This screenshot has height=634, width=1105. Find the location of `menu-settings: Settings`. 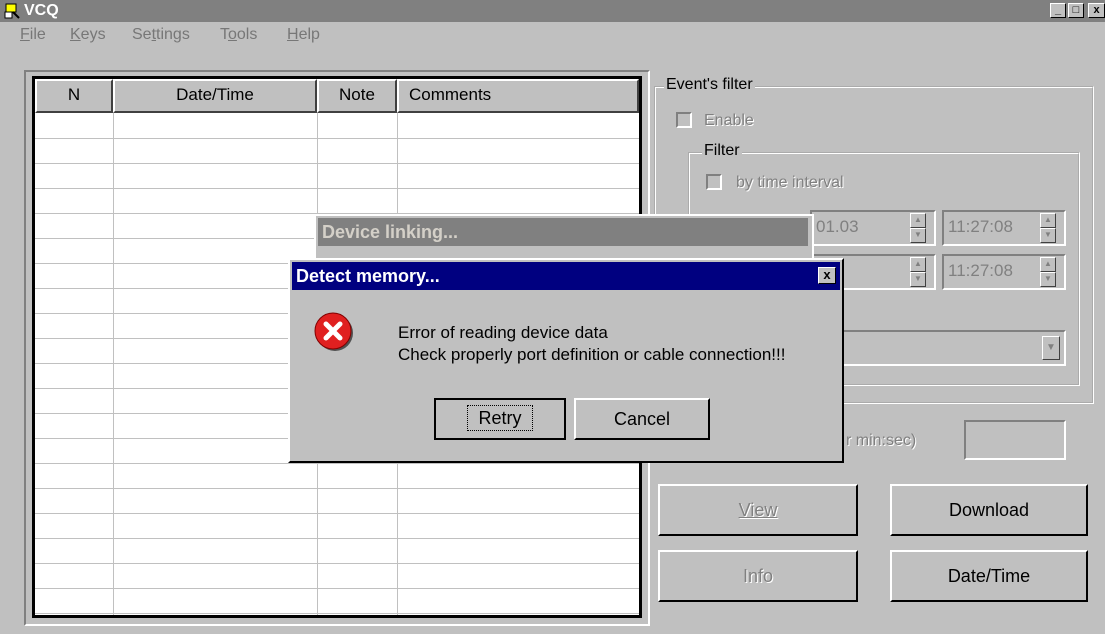

menu-settings: Settings is located at coordinates (161, 35).